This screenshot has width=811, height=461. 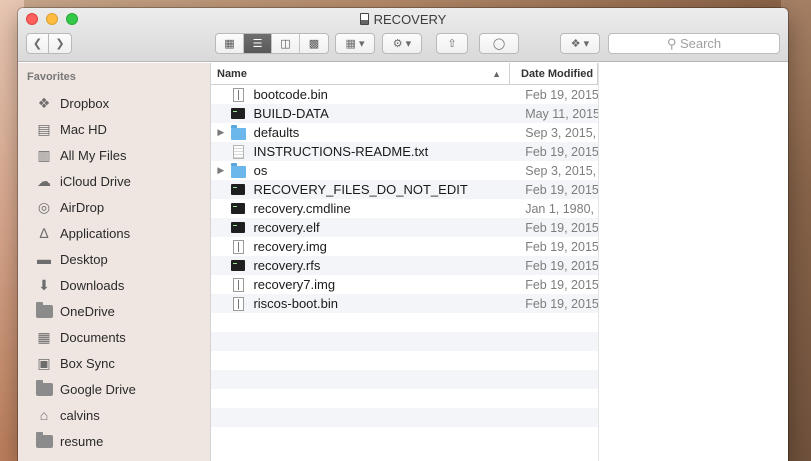 What do you see at coordinates (95, 181) in the screenshot?
I see `sidebar-item-label: iCloud Drive` at bounding box center [95, 181].